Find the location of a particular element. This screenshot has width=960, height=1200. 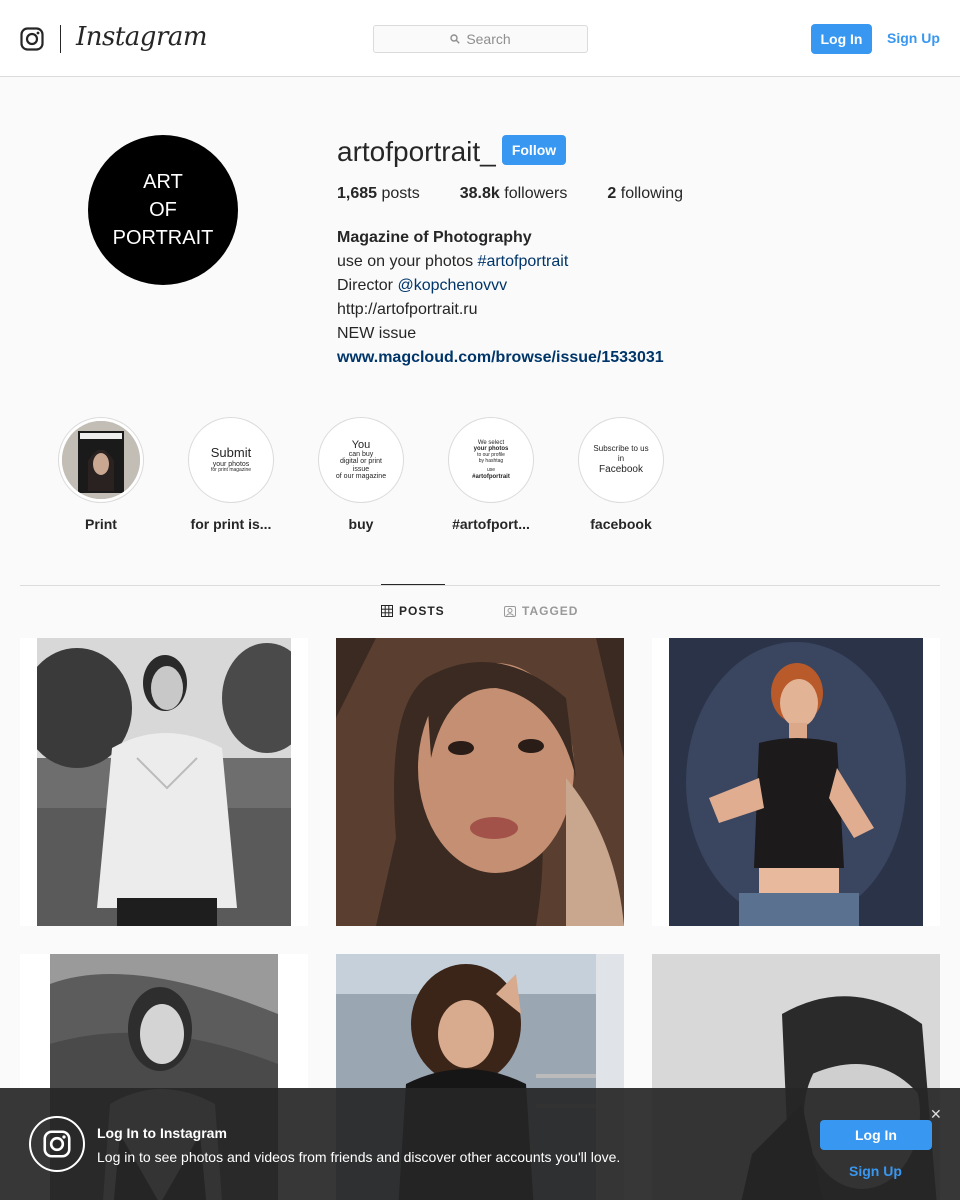

banner-title: Log In to Instagram is located at coordinates (162, 1133).